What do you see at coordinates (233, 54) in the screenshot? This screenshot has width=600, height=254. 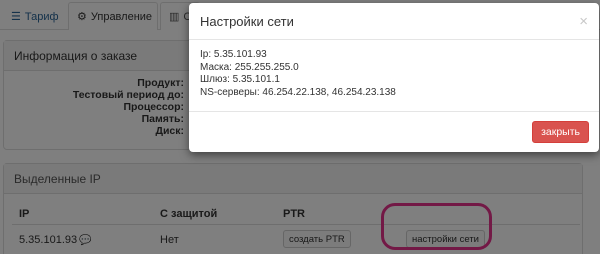 I see `ip-line: Ip: 5.35.101.93` at bounding box center [233, 54].